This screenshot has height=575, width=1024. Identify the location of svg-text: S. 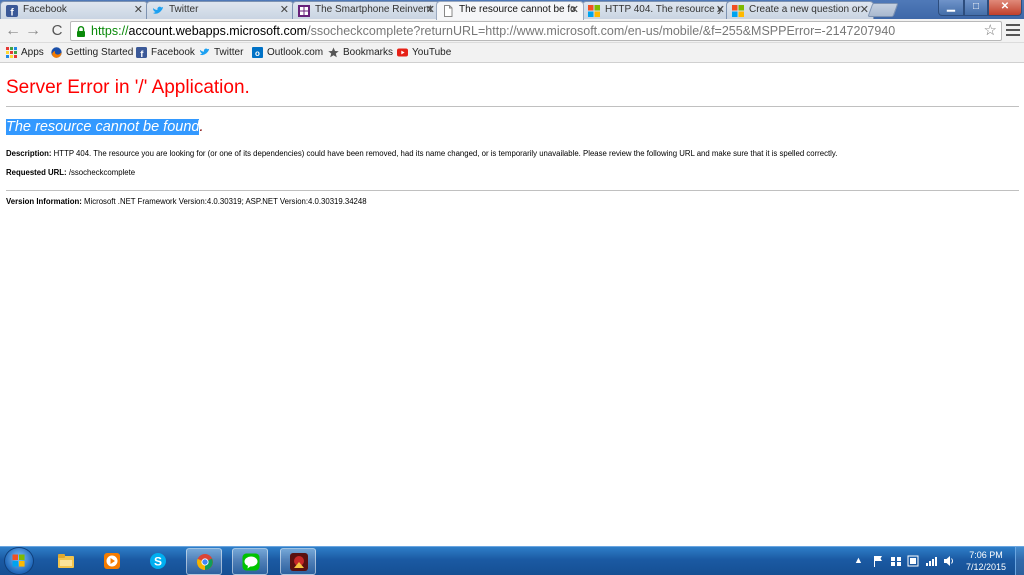
(158, 562).